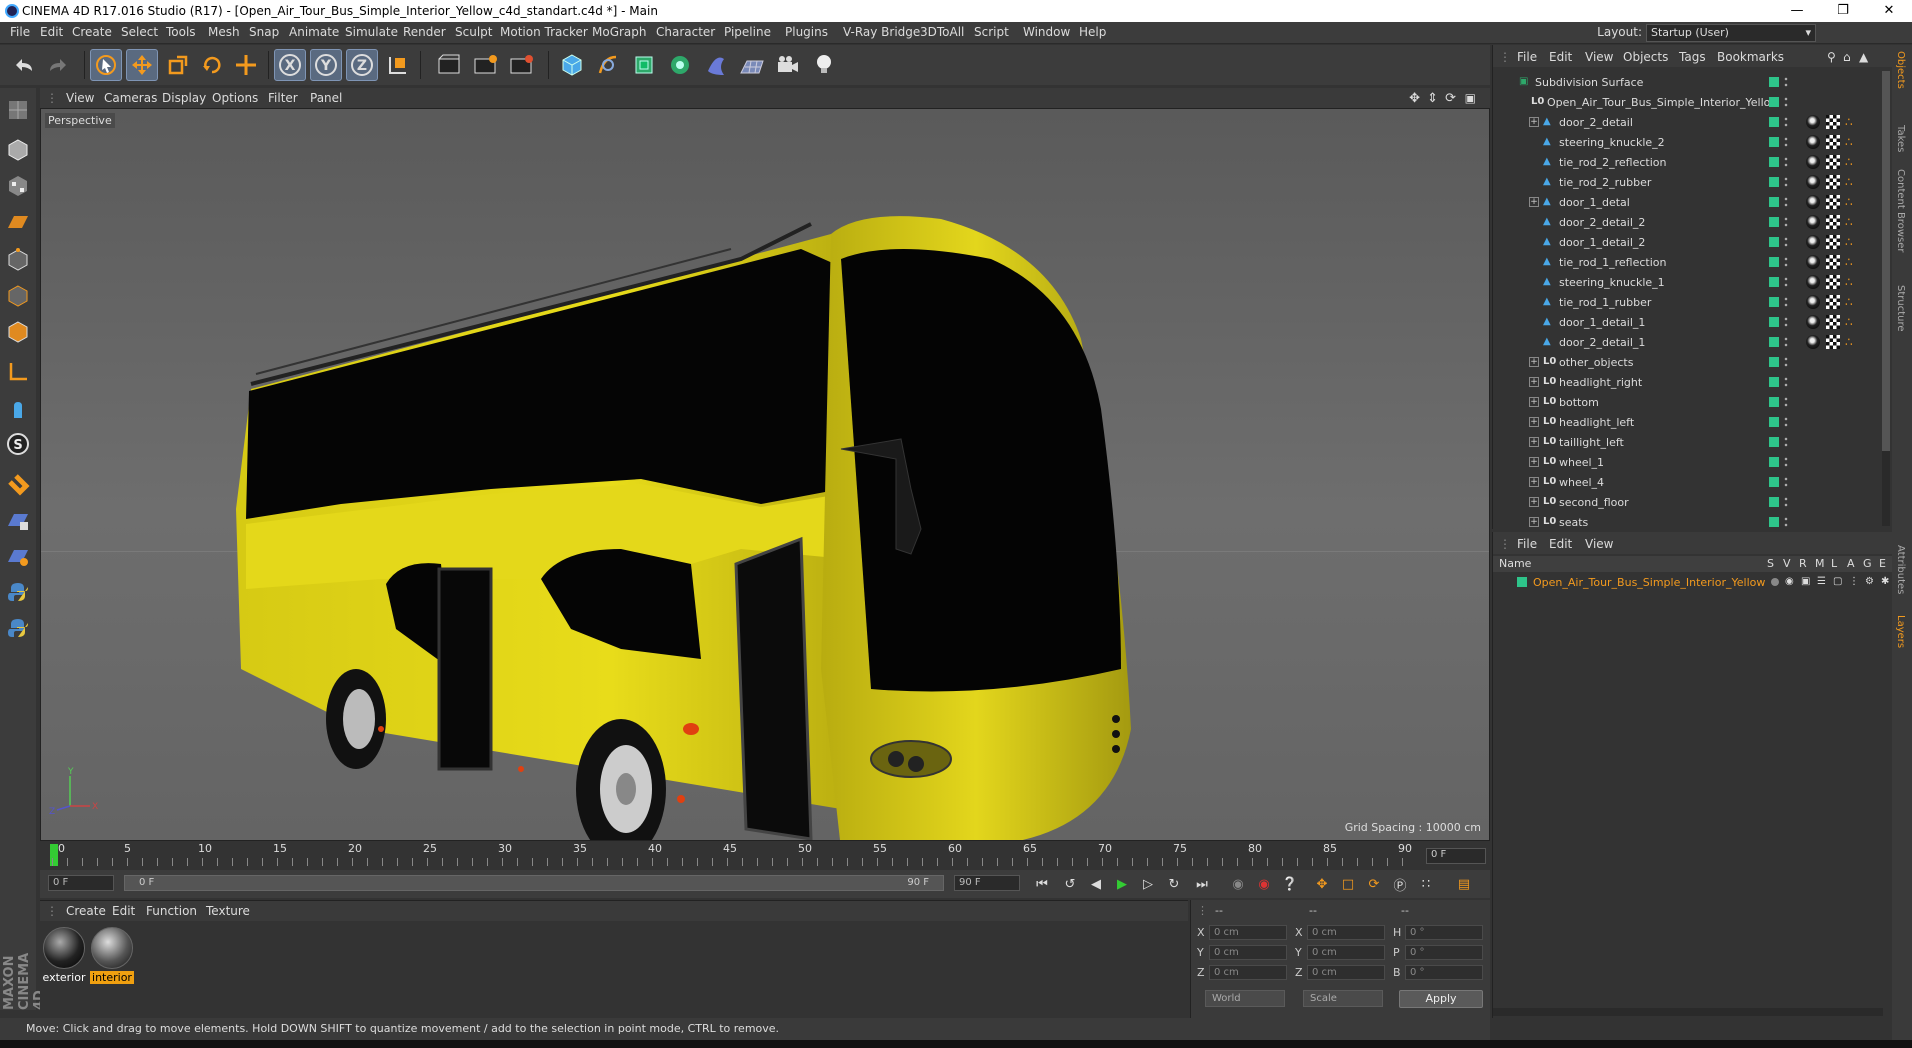 The width and height of the screenshot is (1912, 1048). What do you see at coordinates (139, 32) in the screenshot?
I see `menu-select: Select` at bounding box center [139, 32].